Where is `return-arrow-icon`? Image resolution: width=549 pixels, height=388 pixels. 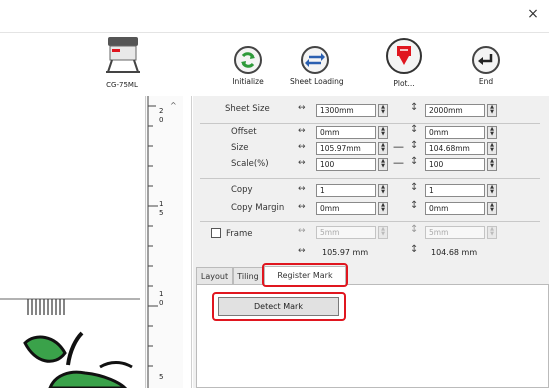 return-arrow-icon is located at coordinates (486, 60).